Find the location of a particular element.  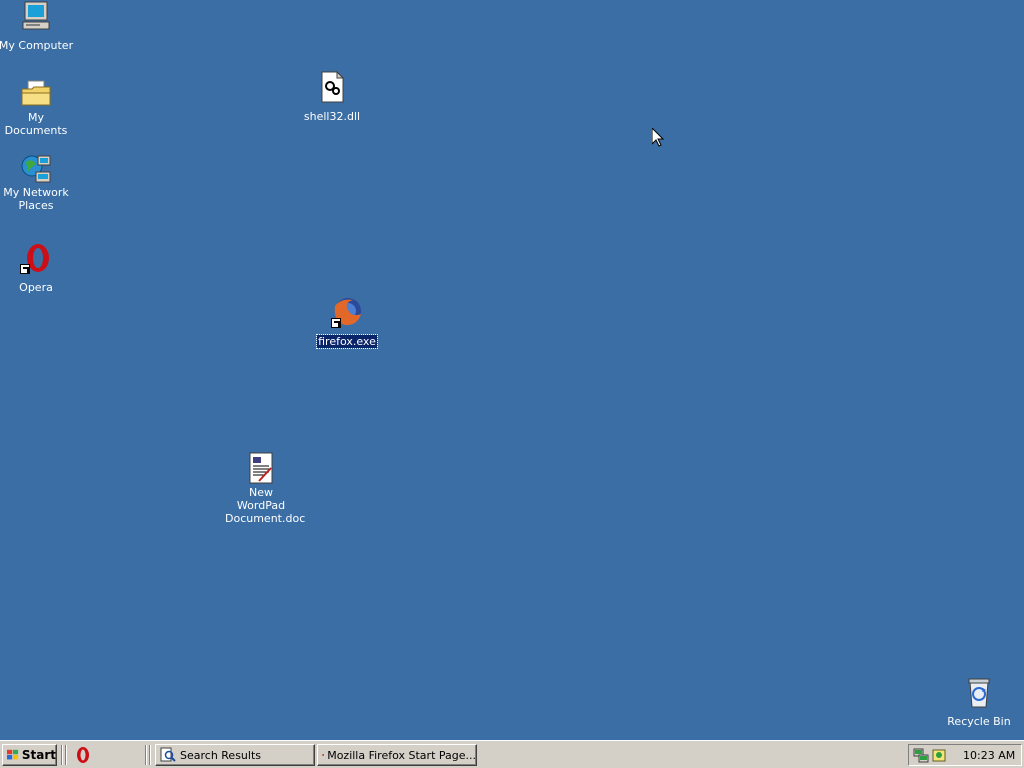

desktop-icon-wordpad-document: New WordPad Document.doc is located at coordinates (263, 489).